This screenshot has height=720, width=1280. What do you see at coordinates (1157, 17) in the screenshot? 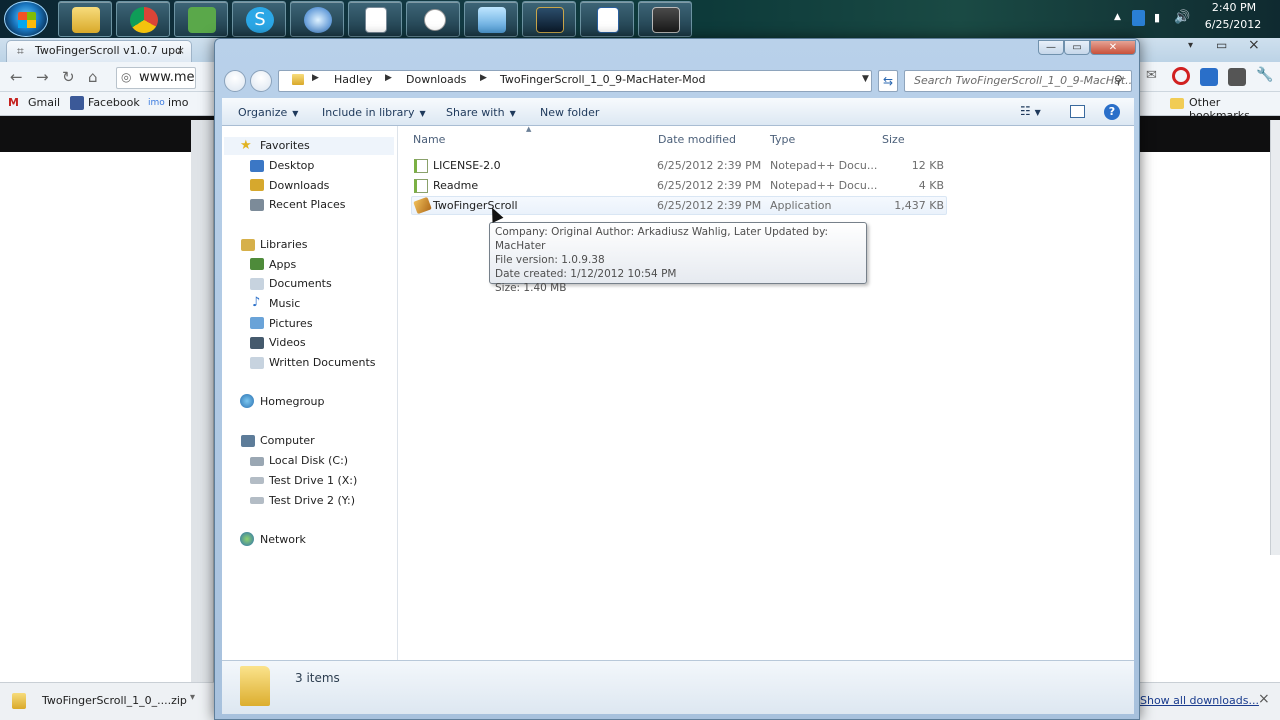
I see `network-signal-icon: ▮` at bounding box center [1157, 17].